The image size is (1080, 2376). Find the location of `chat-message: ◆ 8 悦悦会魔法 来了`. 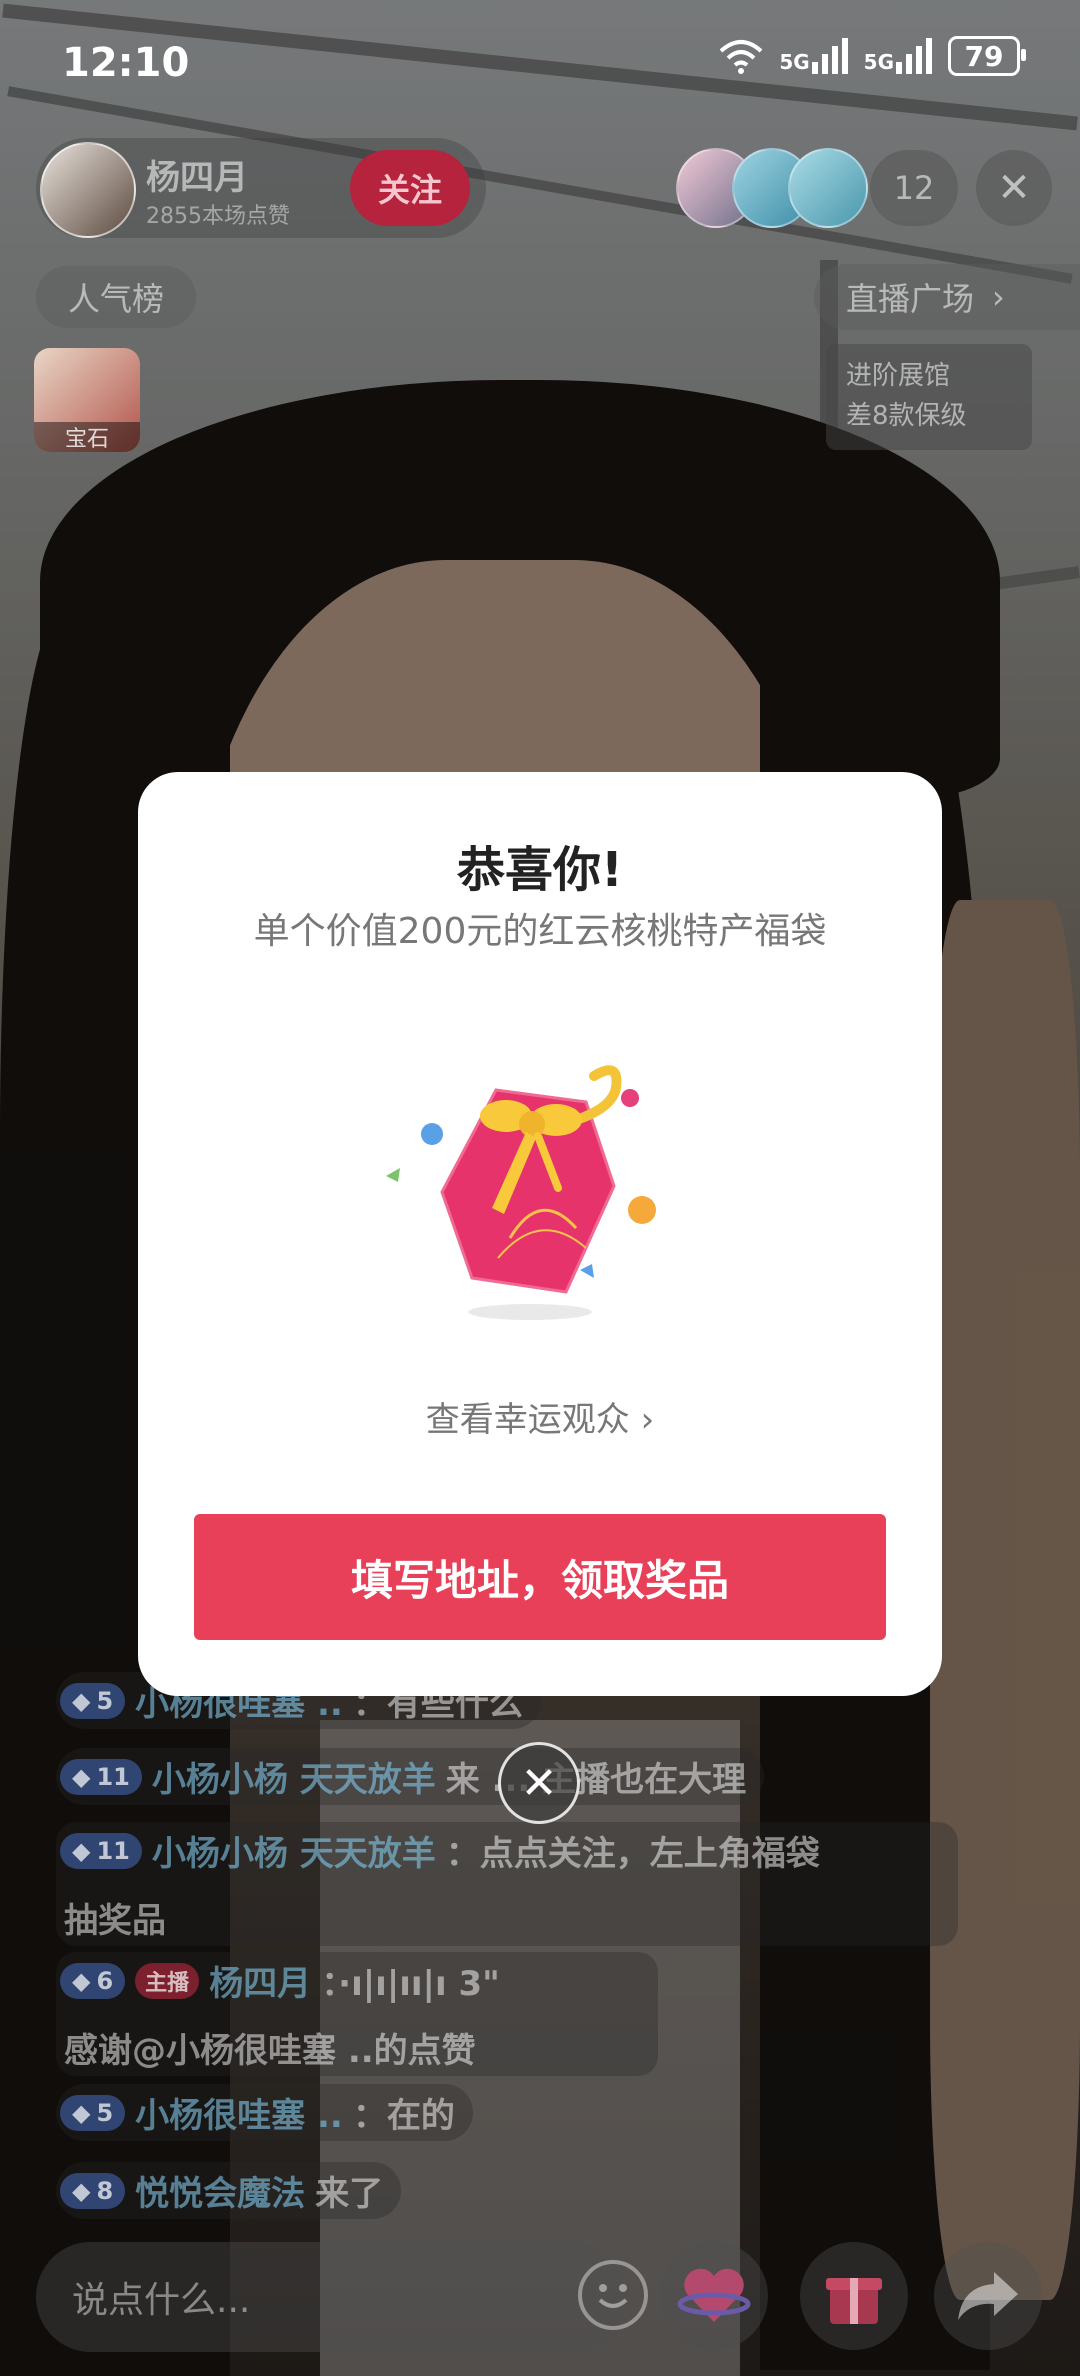

chat-message: ◆ 8 悦悦会魔法 来了 is located at coordinates (229, 2190).